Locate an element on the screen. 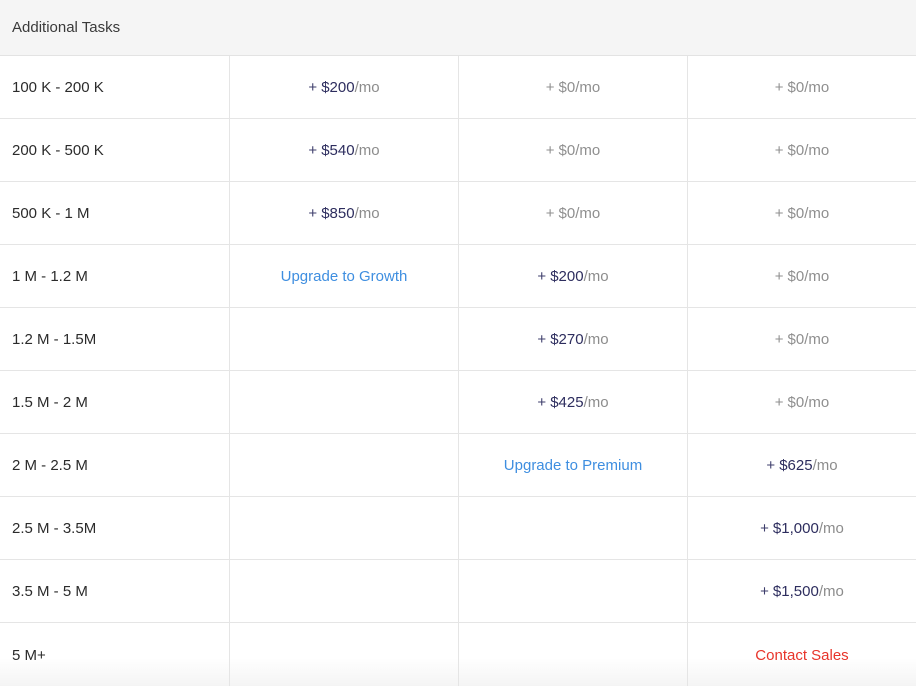 This screenshot has width=916, height=686. tier-range-label: 1.2 M - 1.5M is located at coordinates (115, 339).